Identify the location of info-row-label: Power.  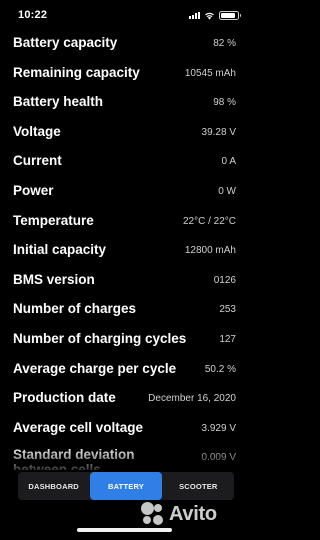
(33, 190).